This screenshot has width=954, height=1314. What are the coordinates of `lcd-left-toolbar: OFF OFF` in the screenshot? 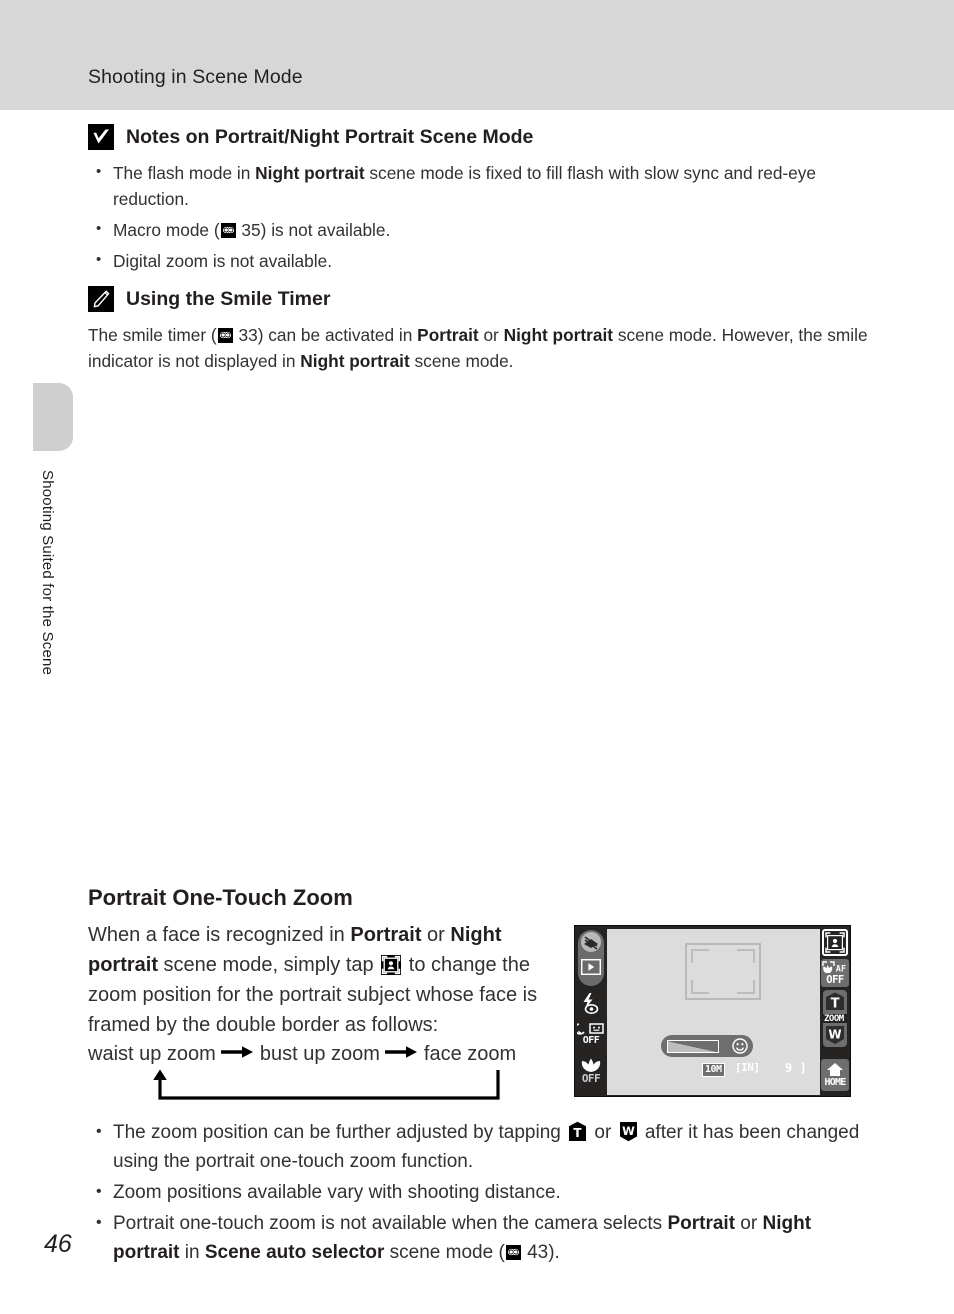 It's located at (591, 1011).